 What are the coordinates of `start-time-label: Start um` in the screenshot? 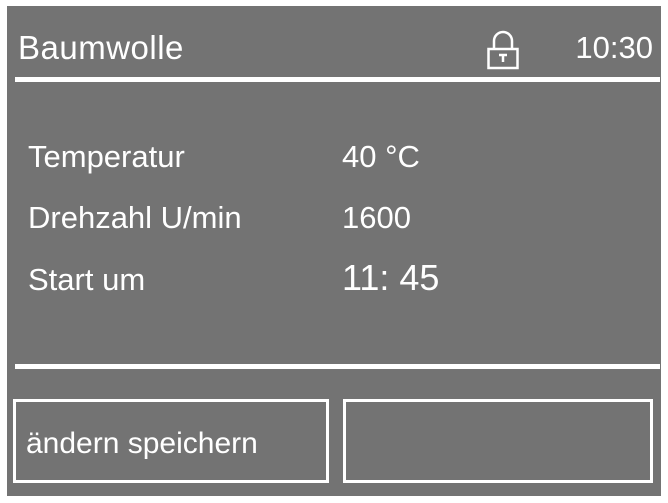 It's located at (87, 279).